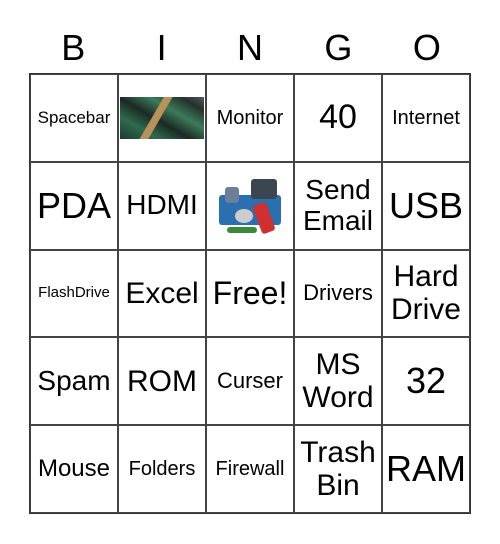 Image resolution: width=500 pixels, height=544 pixels. Describe the element at coordinates (426, 47) in the screenshot. I see `header-letter: O` at that location.